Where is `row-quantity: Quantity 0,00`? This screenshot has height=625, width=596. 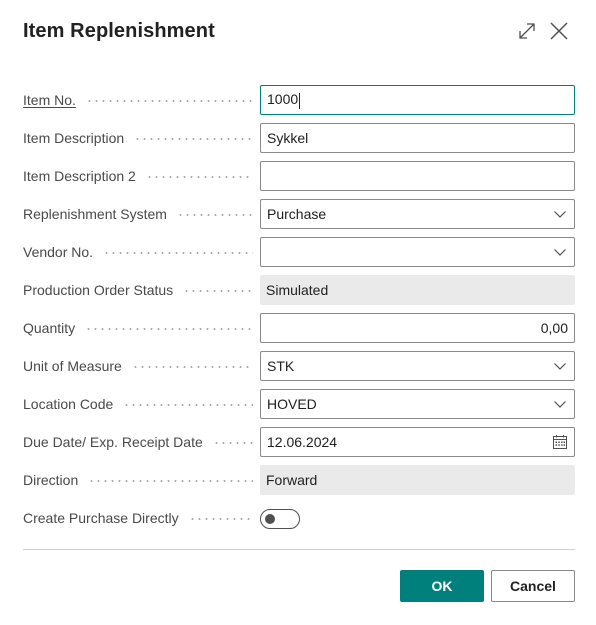 row-quantity: Quantity 0,00 is located at coordinates (299, 328).